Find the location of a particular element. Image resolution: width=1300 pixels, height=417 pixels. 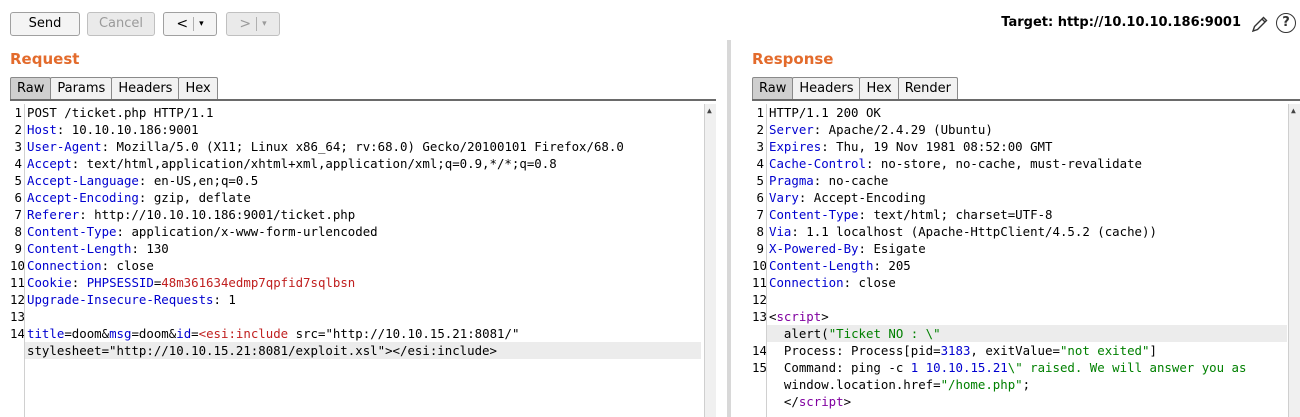

code-line: X-Powered-By: Esigate is located at coordinates (1027, 248).